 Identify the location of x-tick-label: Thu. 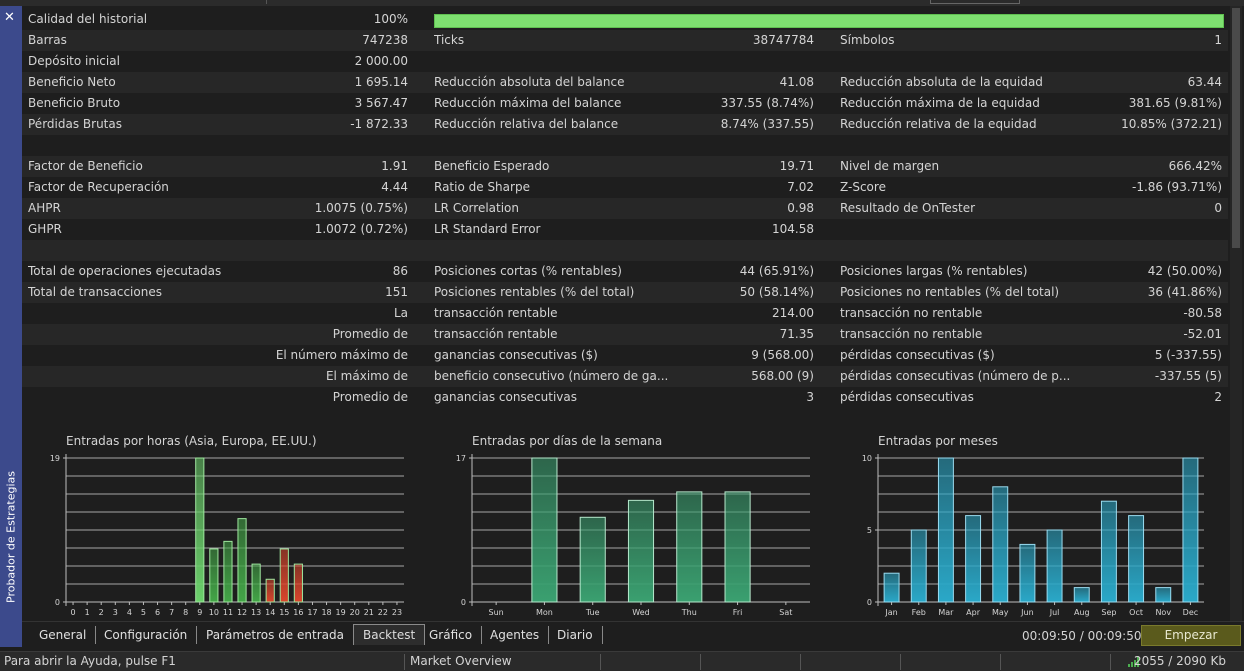
(689, 612).